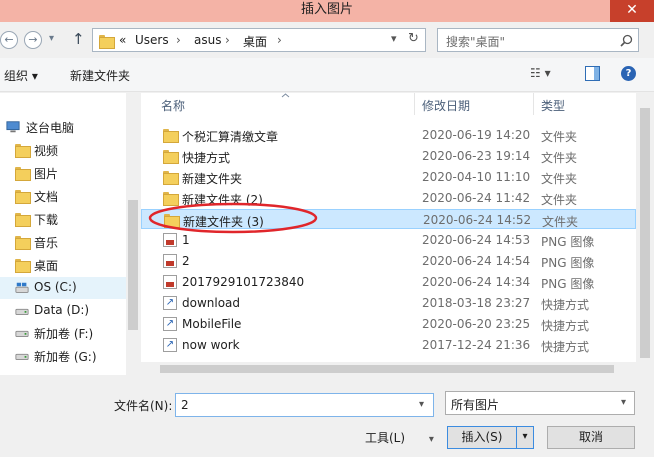  I want to click on sidebar-item-desktop: 桌面, so click(63, 265).